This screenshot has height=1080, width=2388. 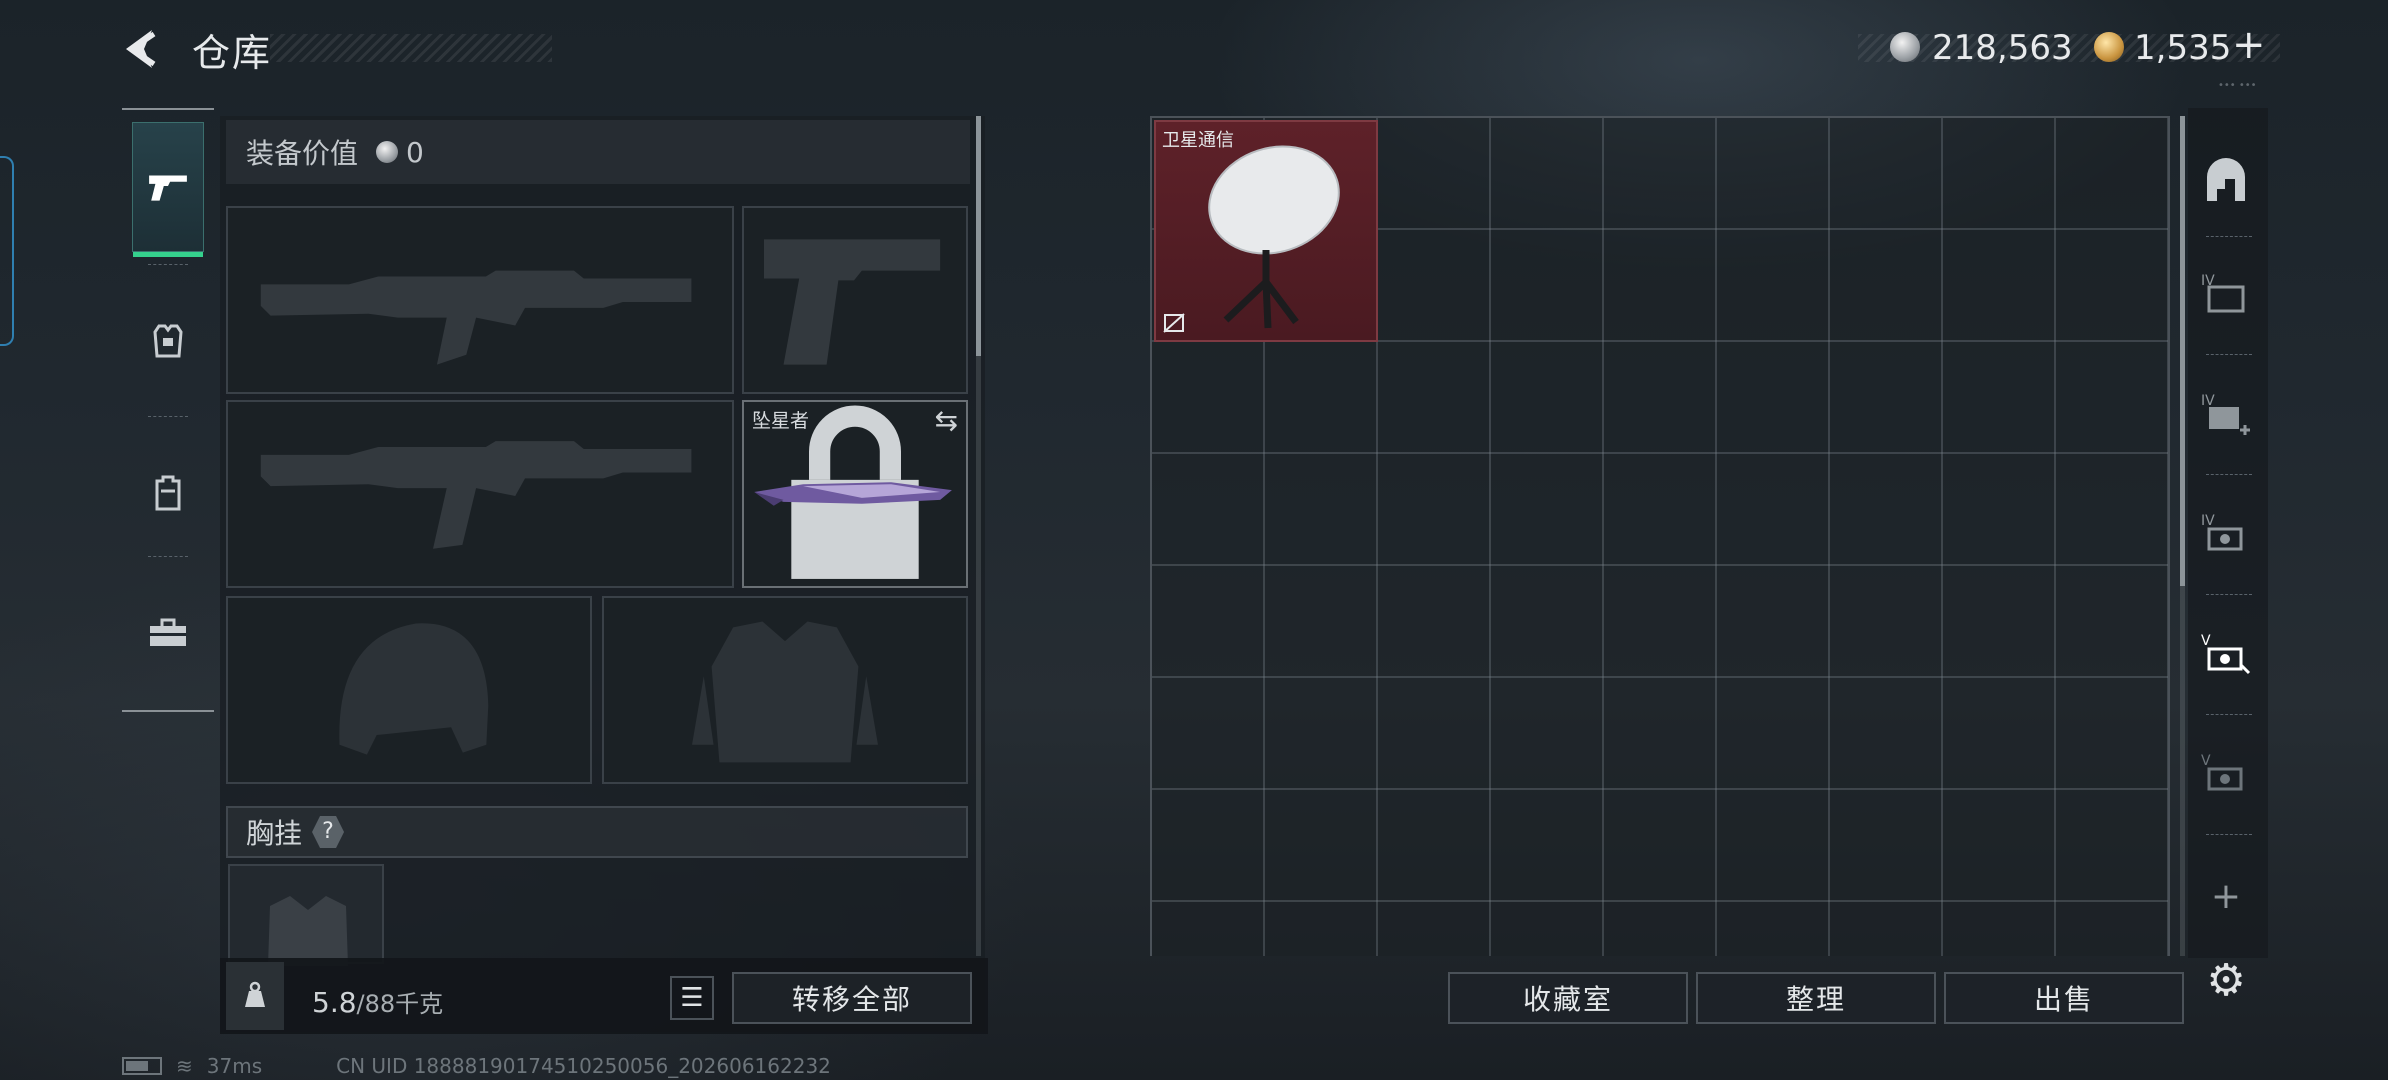 What do you see at coordinates (1816, 998) in the screenshot?
I see `organize-button: 整理` at bounding box center [1816, 998].